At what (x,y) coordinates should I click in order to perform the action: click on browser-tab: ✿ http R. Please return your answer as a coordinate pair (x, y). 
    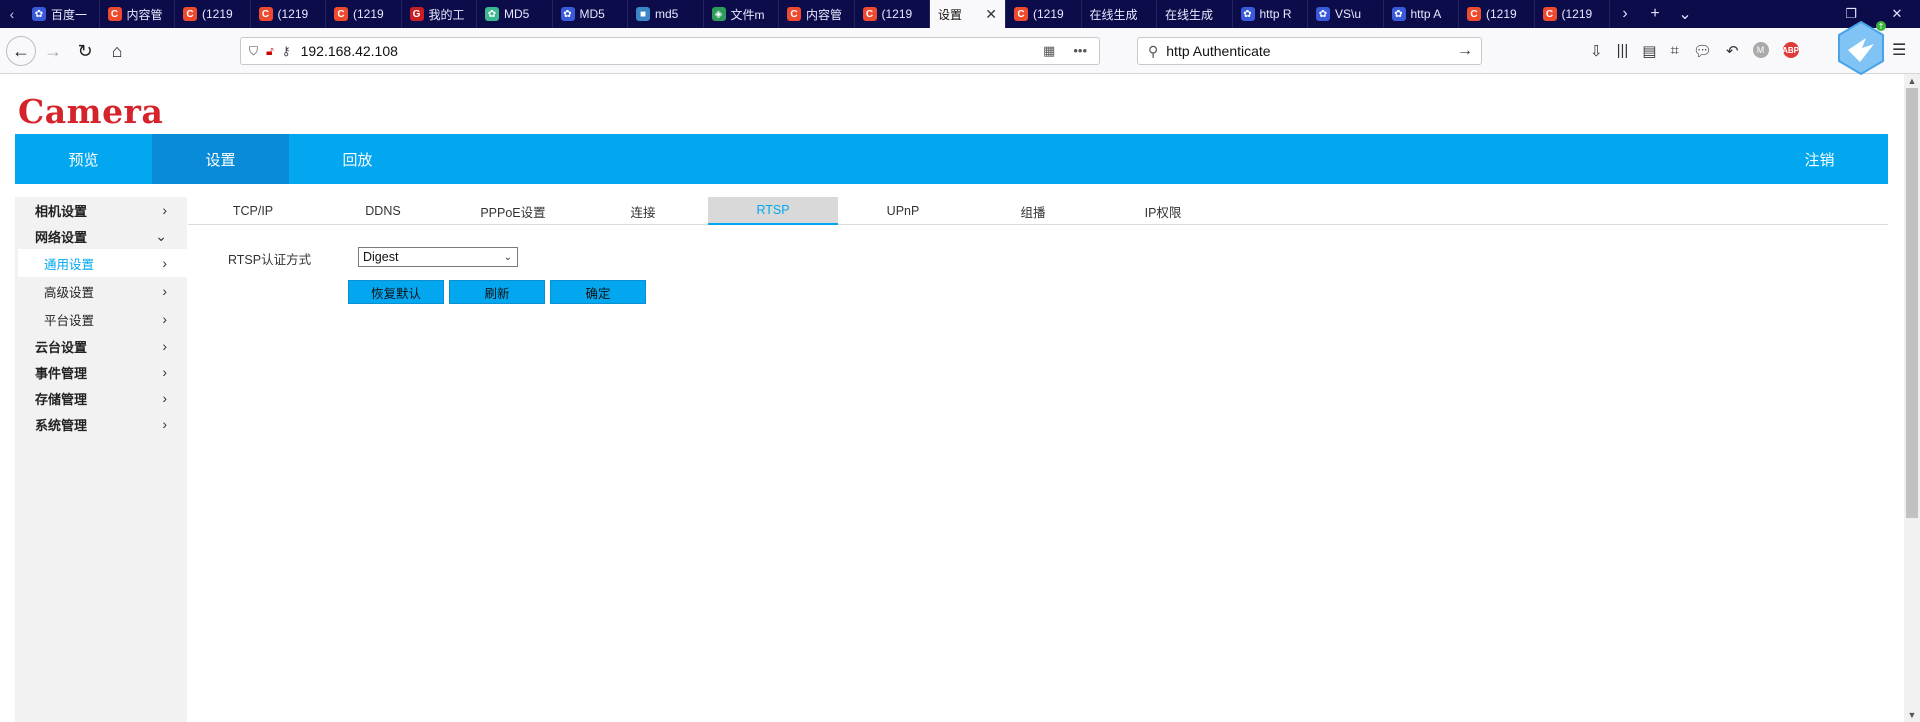
    Looking at the image, I should click on (1270, 14).